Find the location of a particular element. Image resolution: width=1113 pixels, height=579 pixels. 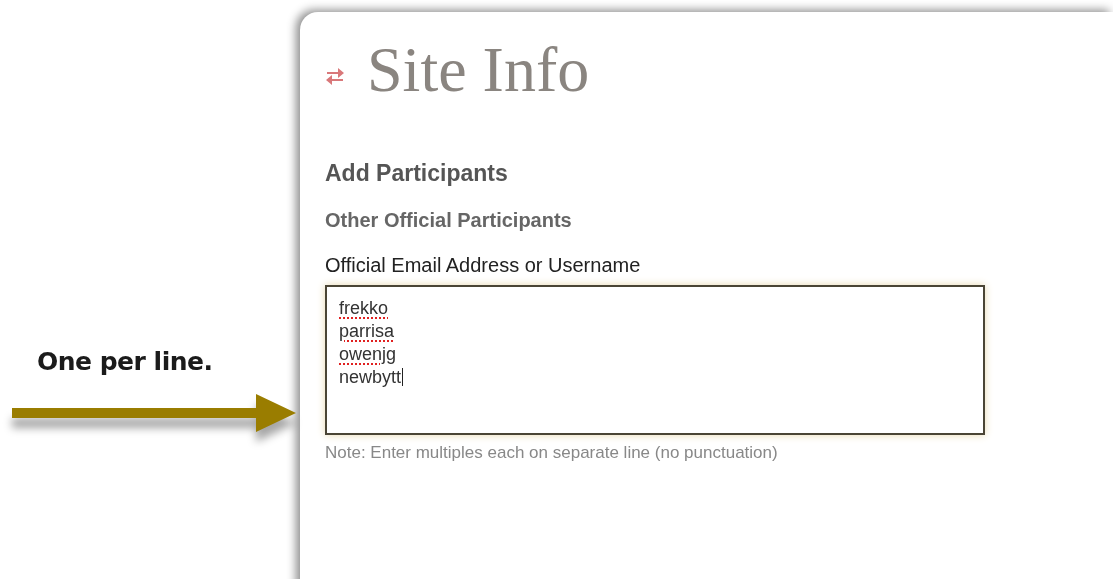

annotation-text: One per line. is located at coordinates (125, 361).